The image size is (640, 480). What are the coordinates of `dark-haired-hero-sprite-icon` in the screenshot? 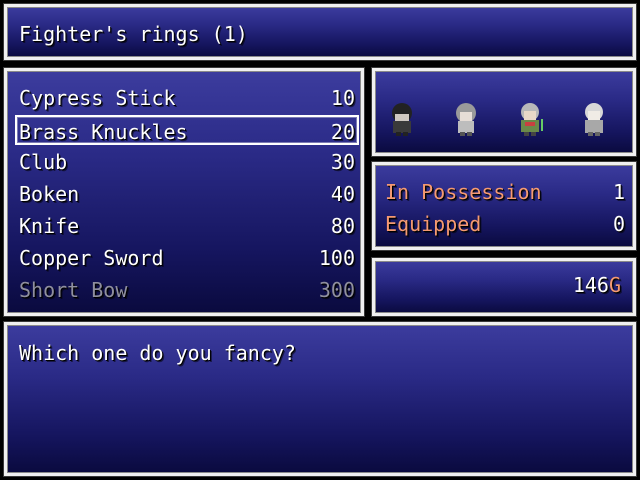 It's located at (402, 119).